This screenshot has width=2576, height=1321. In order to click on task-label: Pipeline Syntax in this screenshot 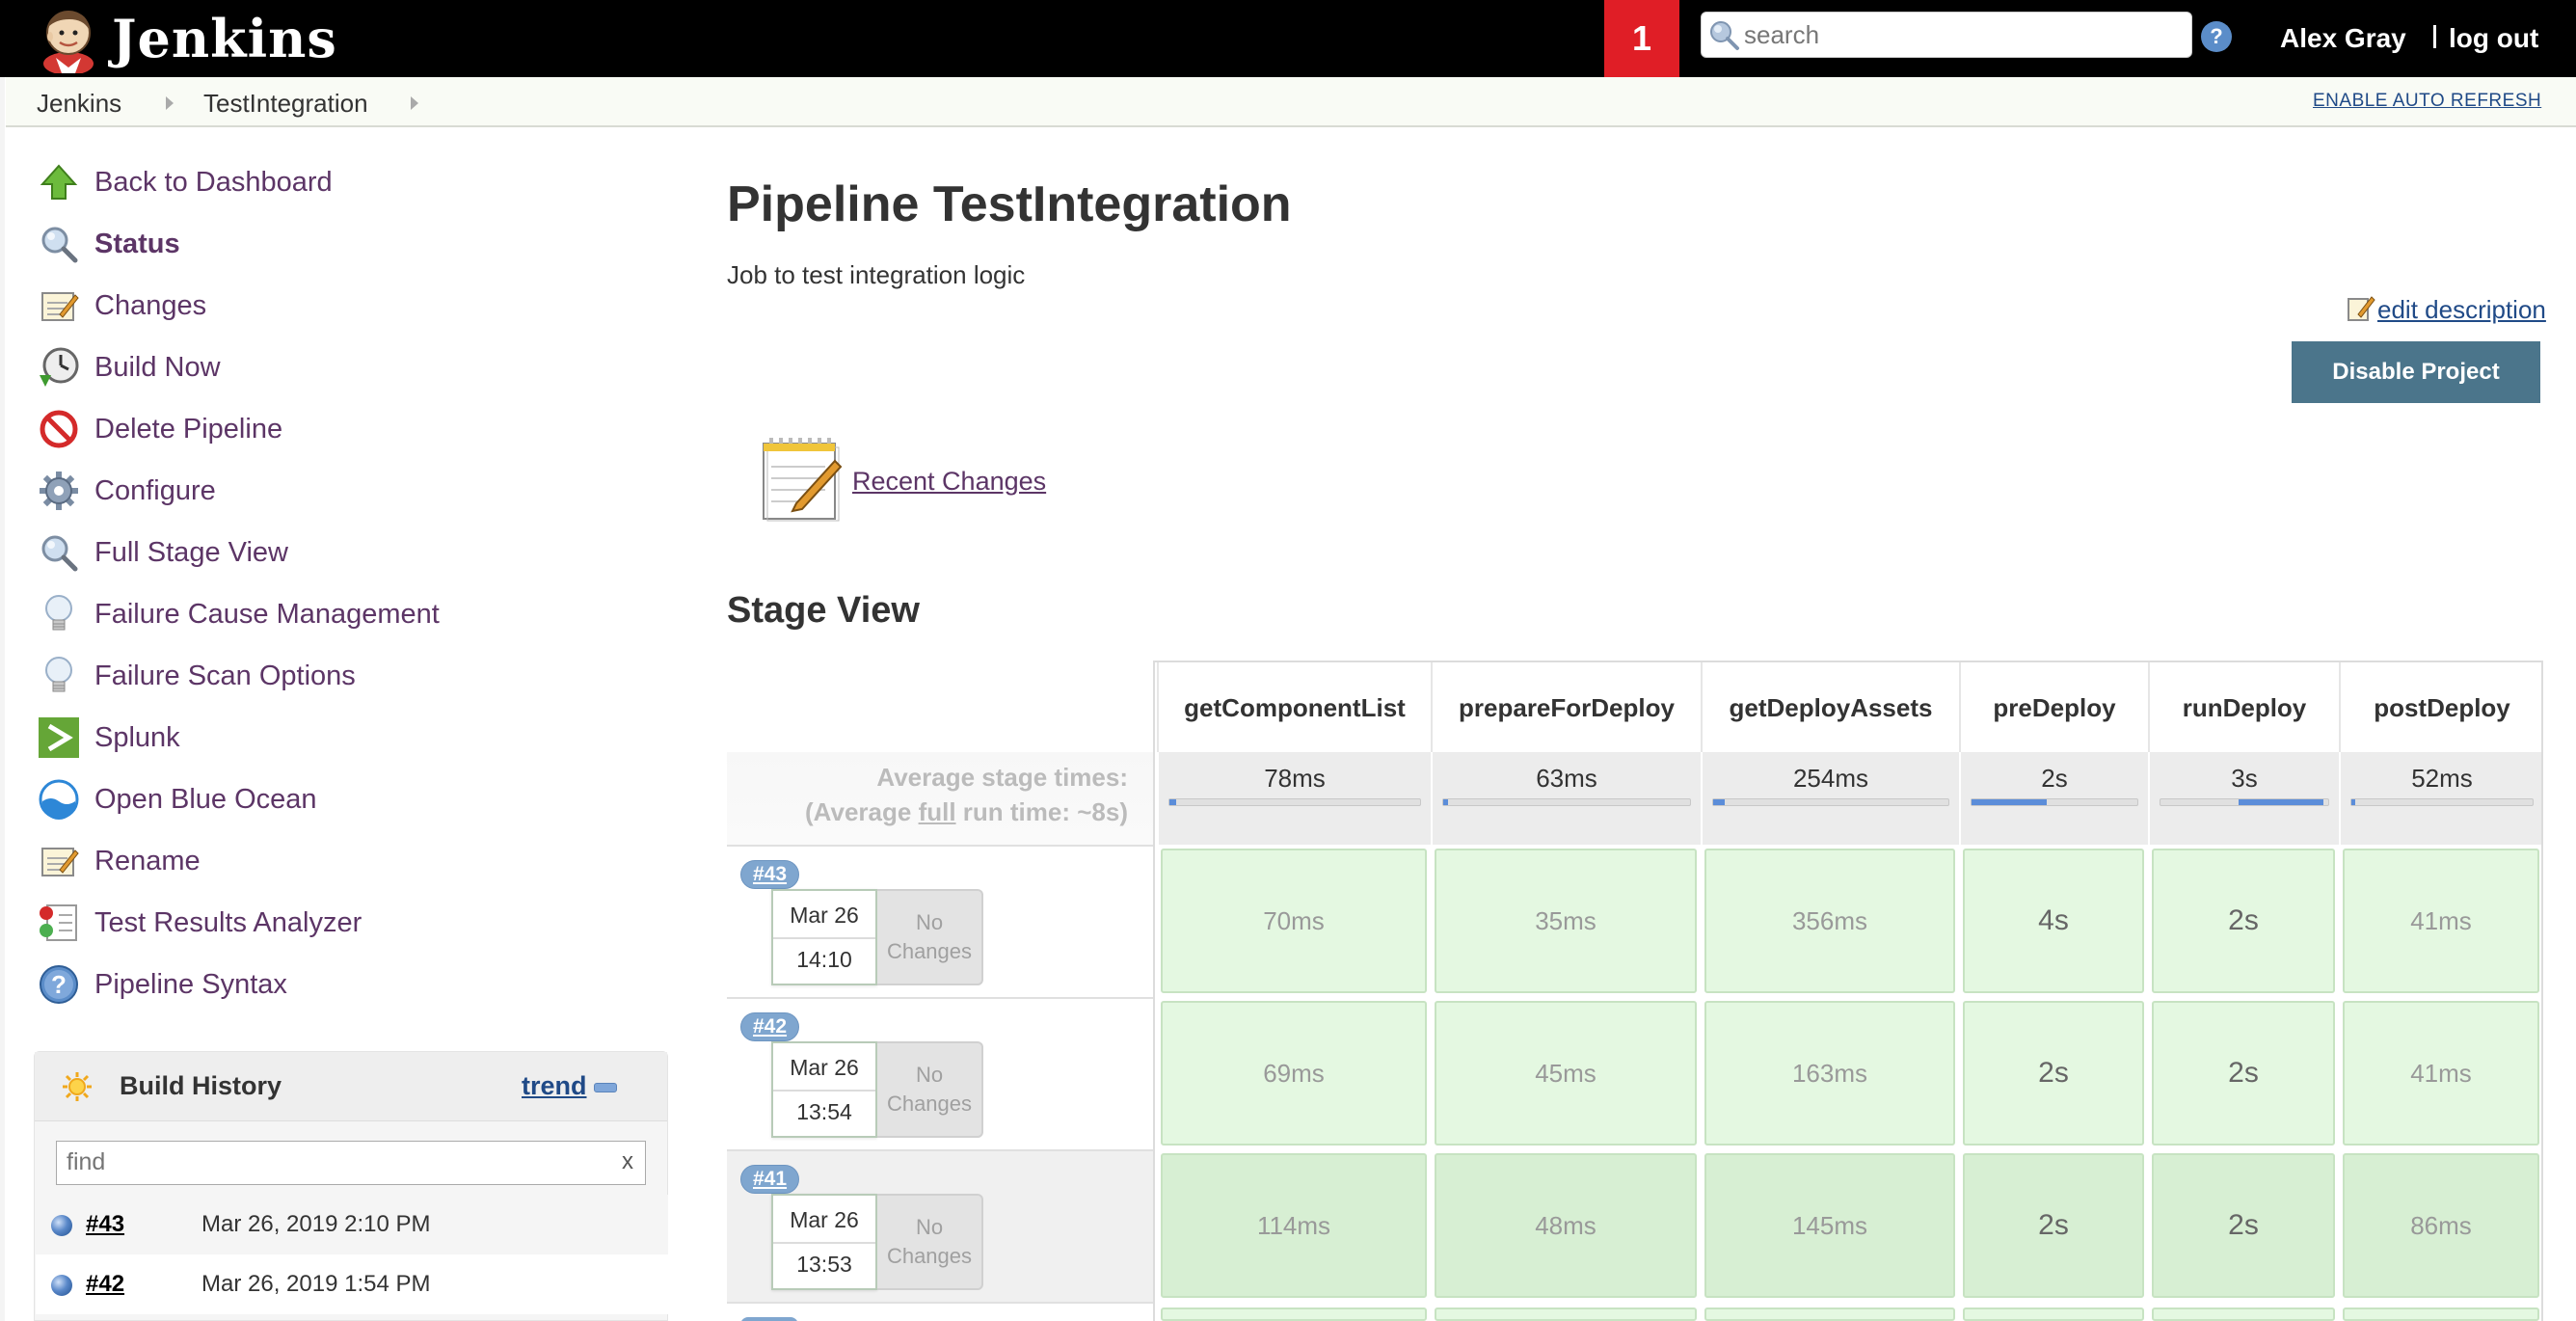, I will do `click(191, 985)`.